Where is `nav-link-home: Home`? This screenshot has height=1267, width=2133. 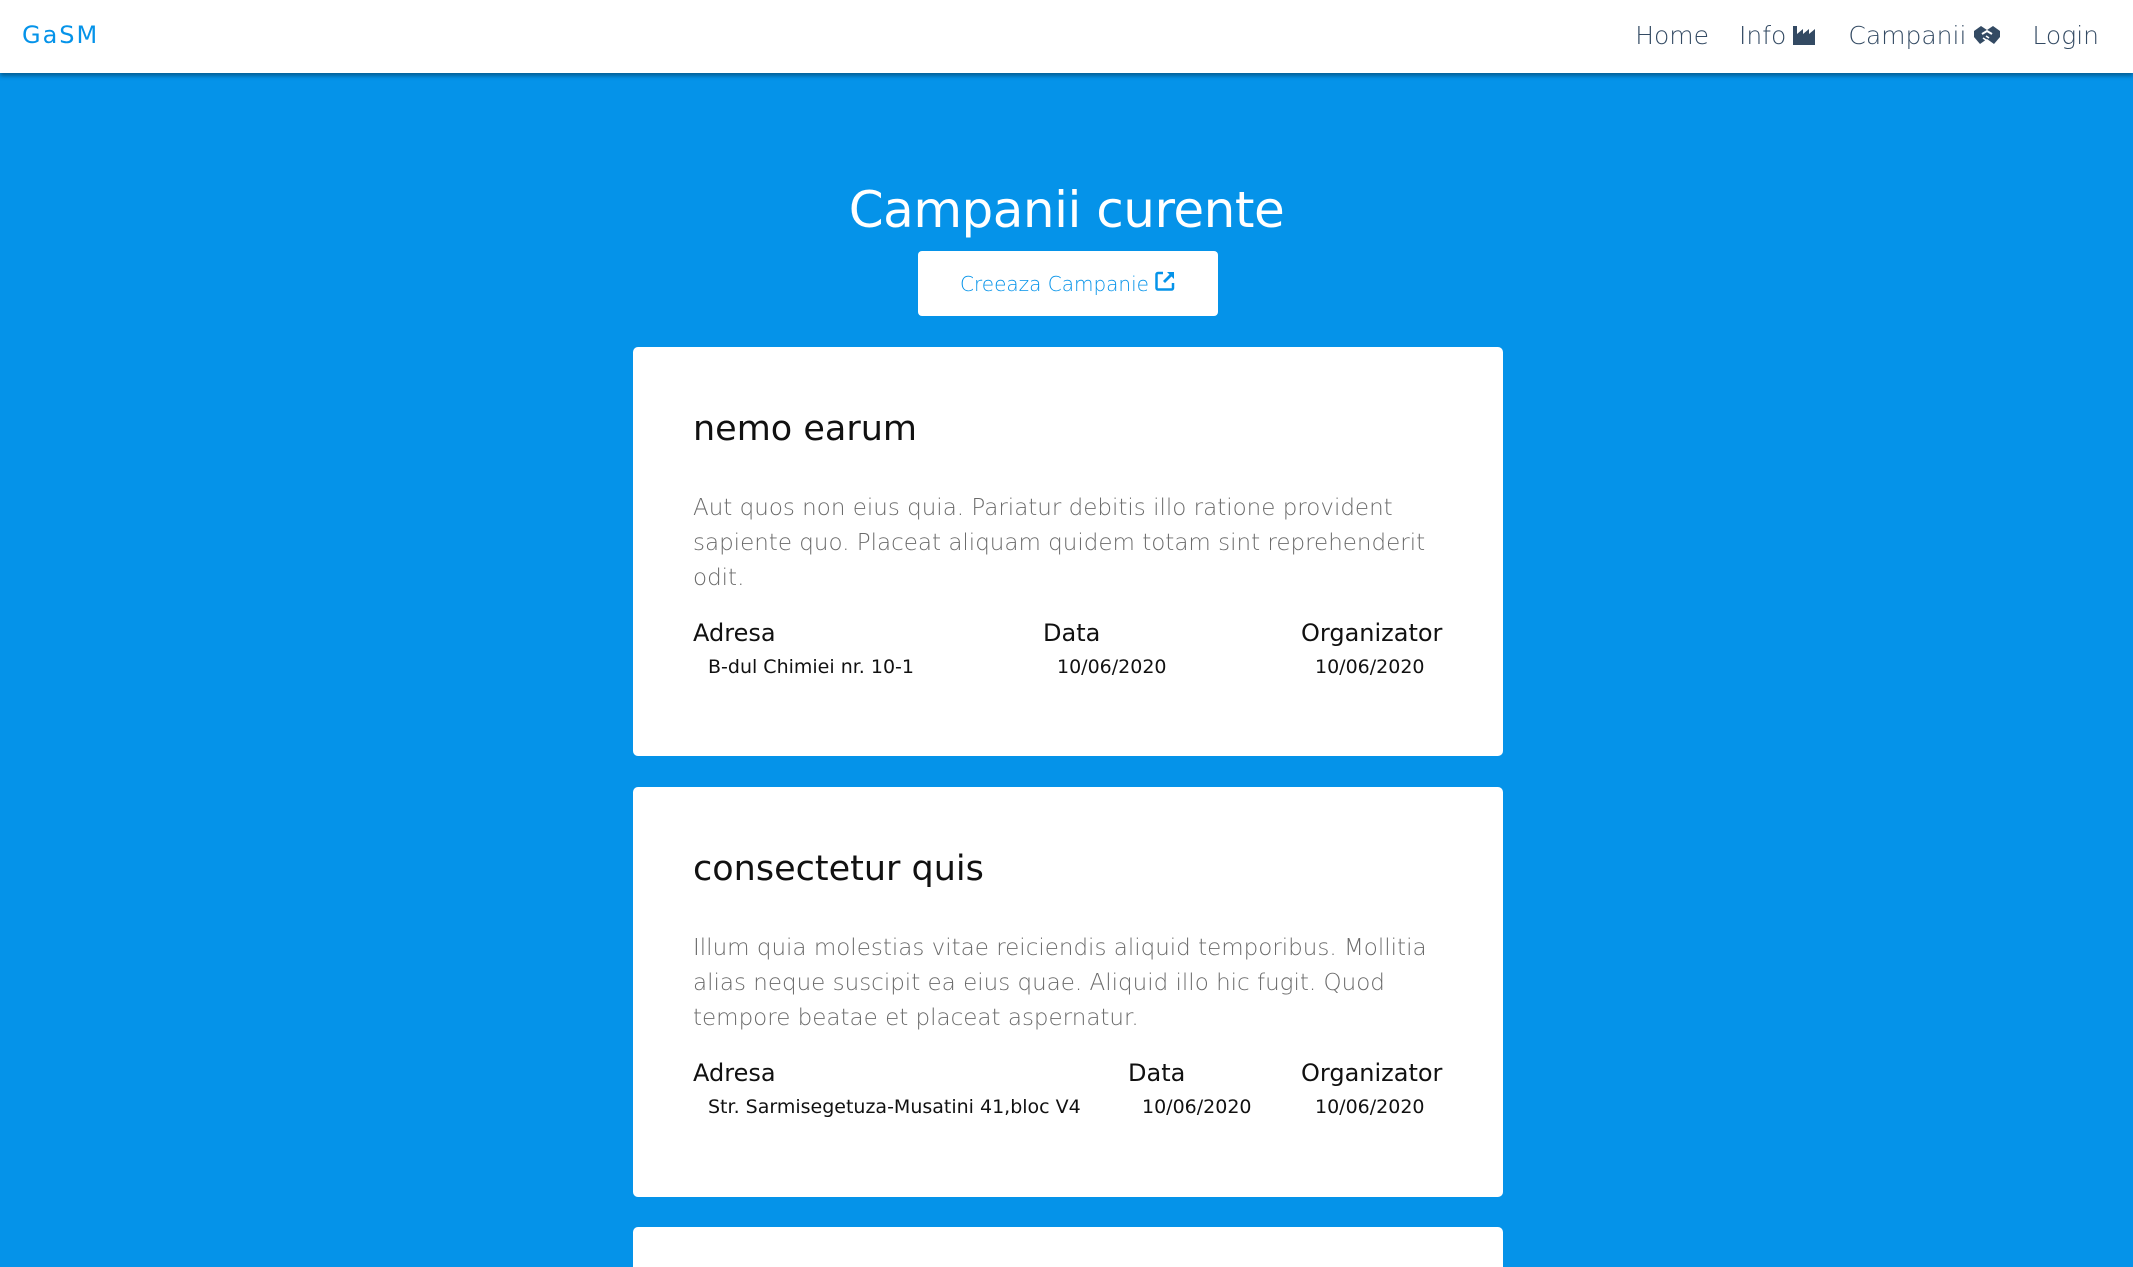
nav-link-home: Home is located at coordinates (1672, 35).